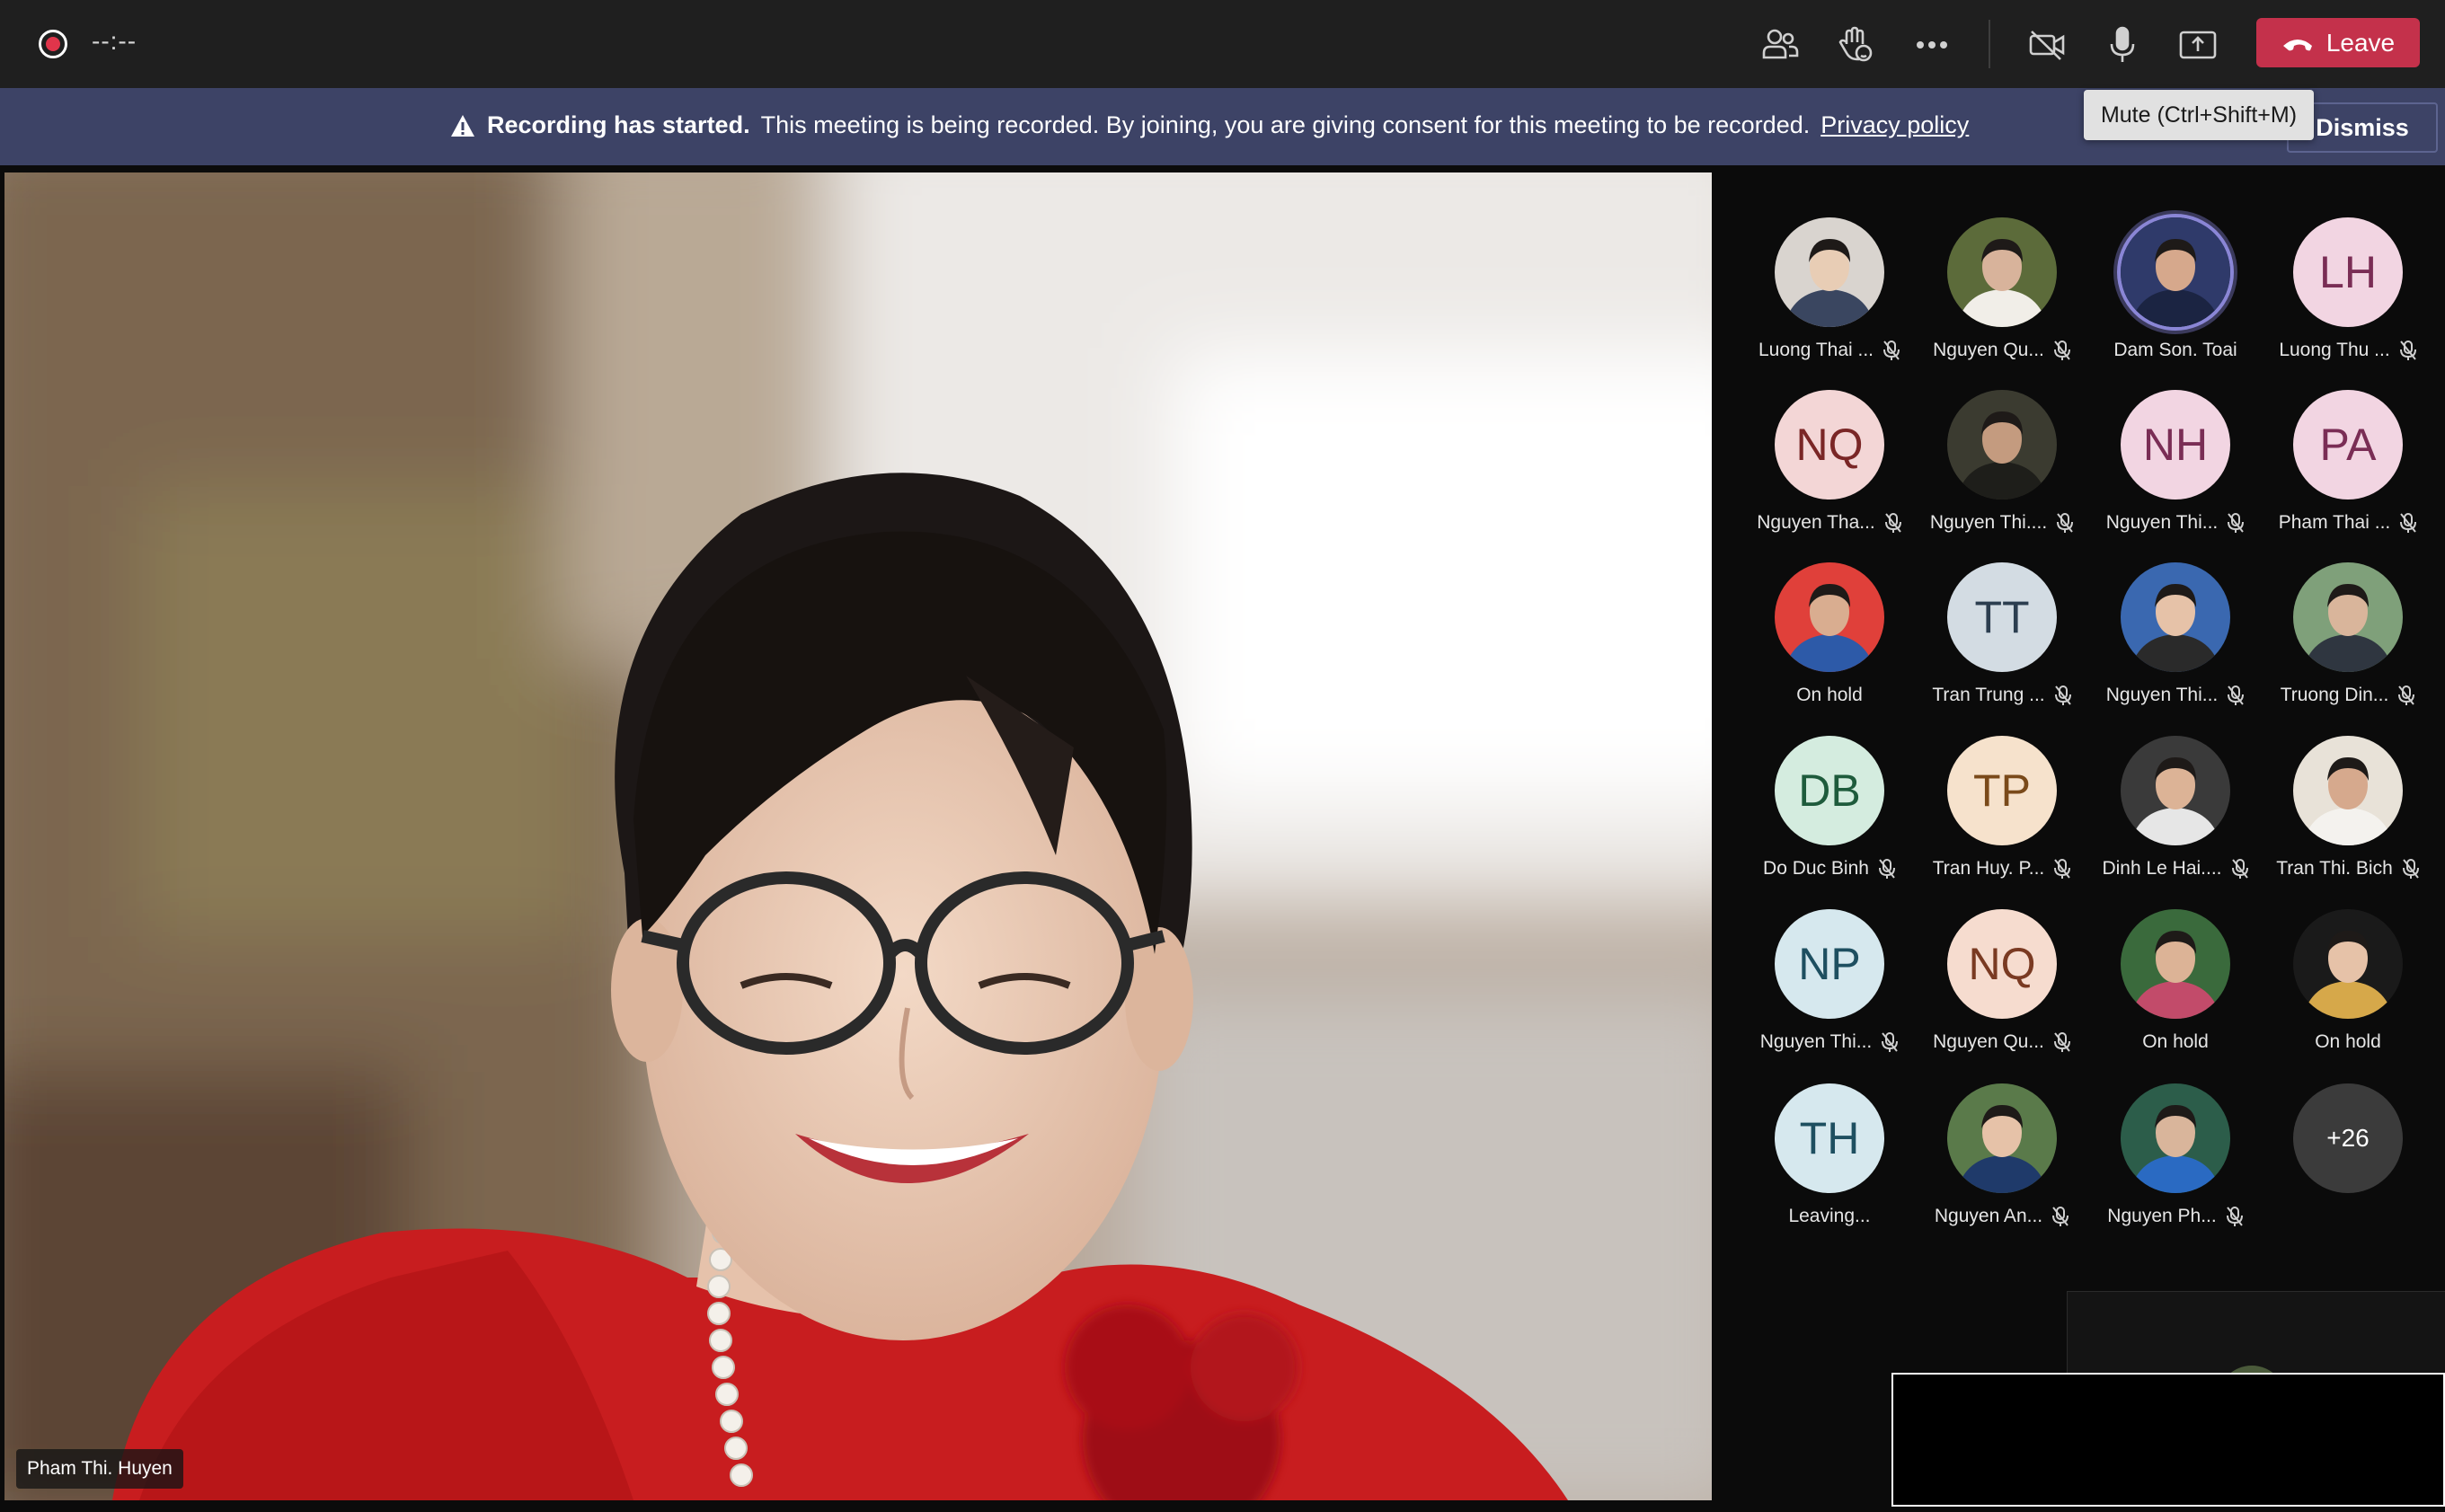 This screenshot has width=2445, height=1512. Describe the element at coordinates (2047, 45) in the screenshot. I see `camera-off-icon` at that location.